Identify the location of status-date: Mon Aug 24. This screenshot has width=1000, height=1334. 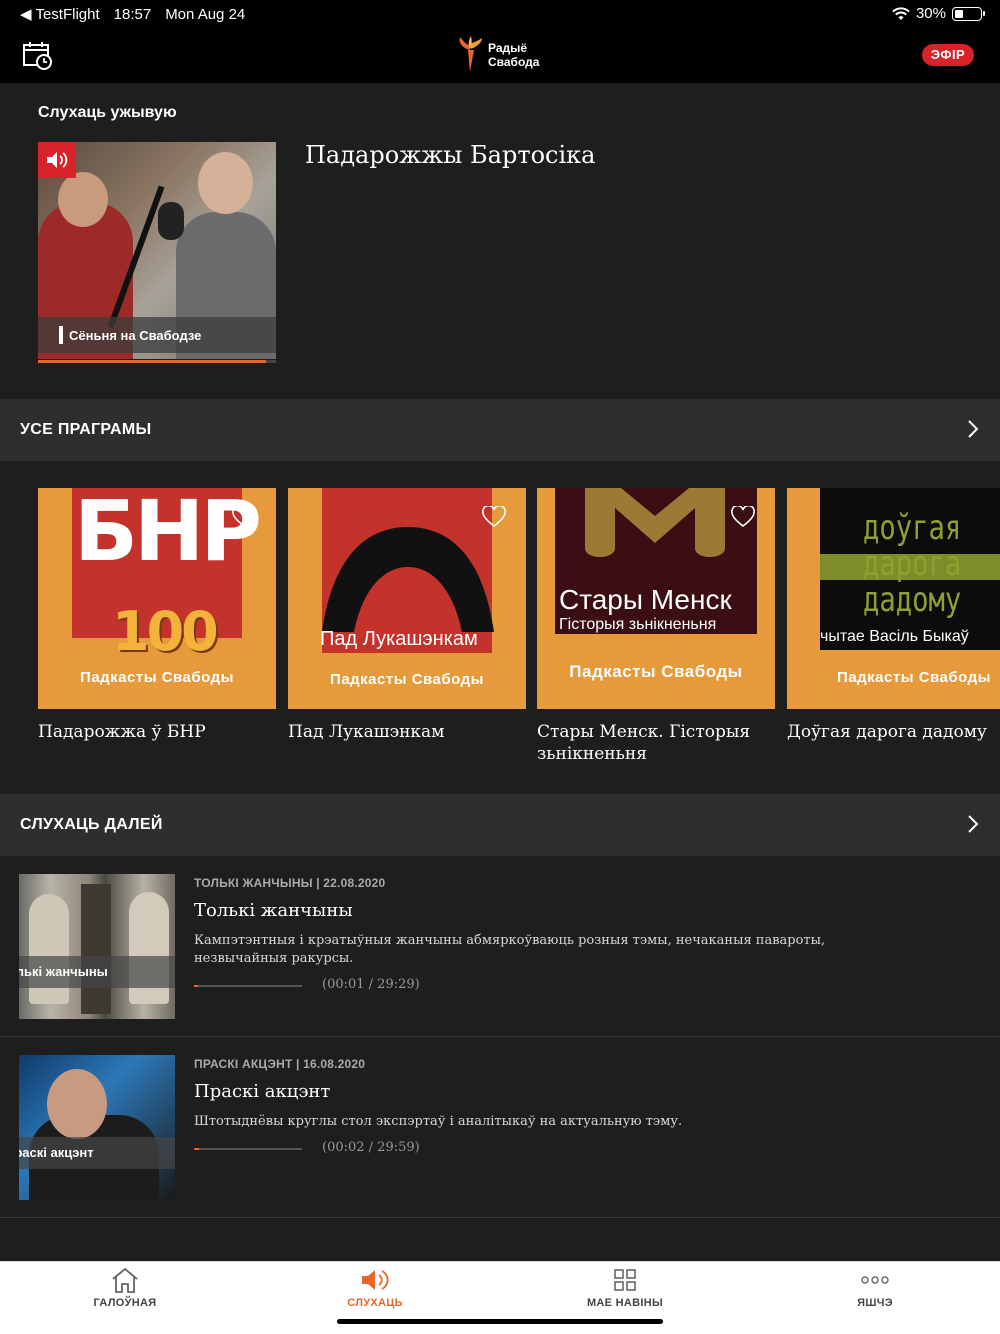
(205, 14).